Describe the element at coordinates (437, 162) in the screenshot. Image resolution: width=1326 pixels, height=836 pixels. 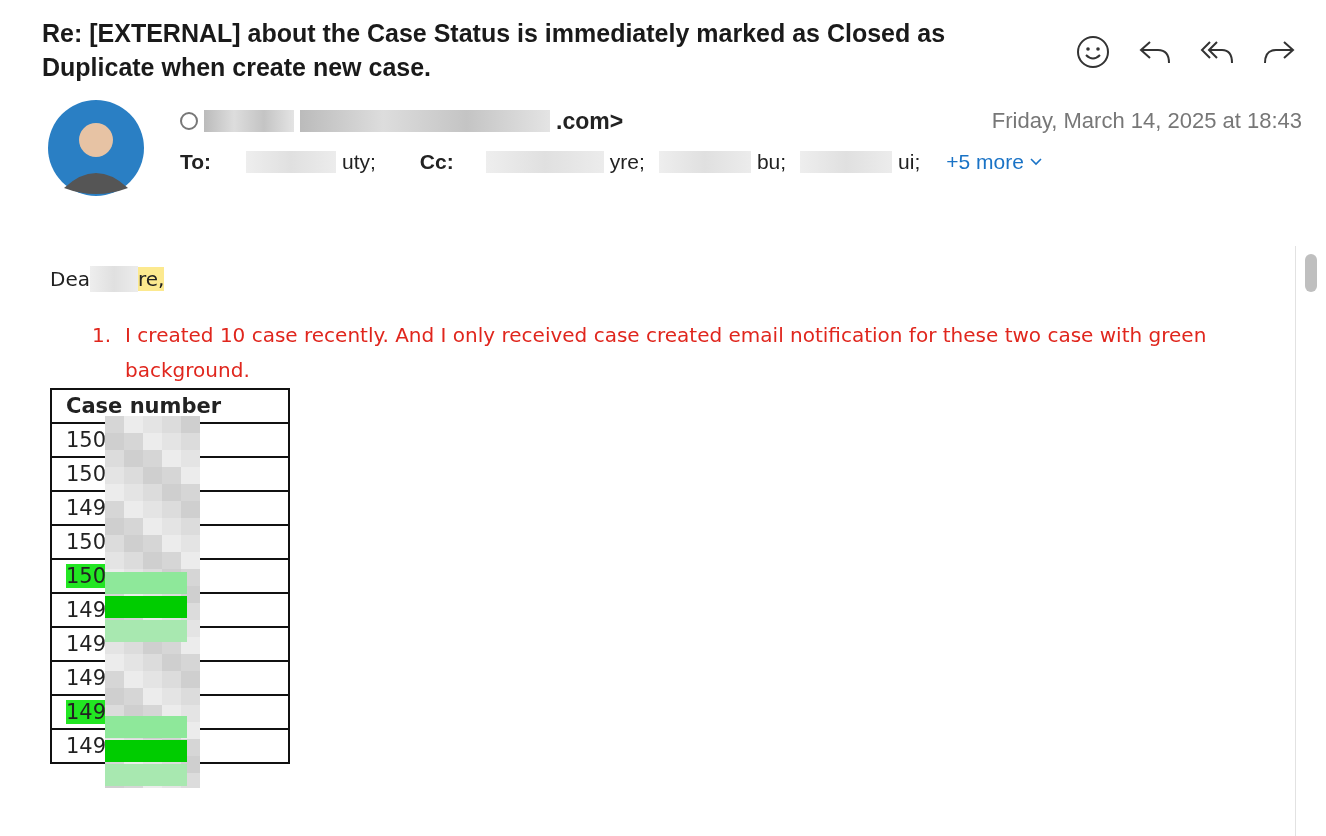
I see `cc-label: Cc:` at that location.